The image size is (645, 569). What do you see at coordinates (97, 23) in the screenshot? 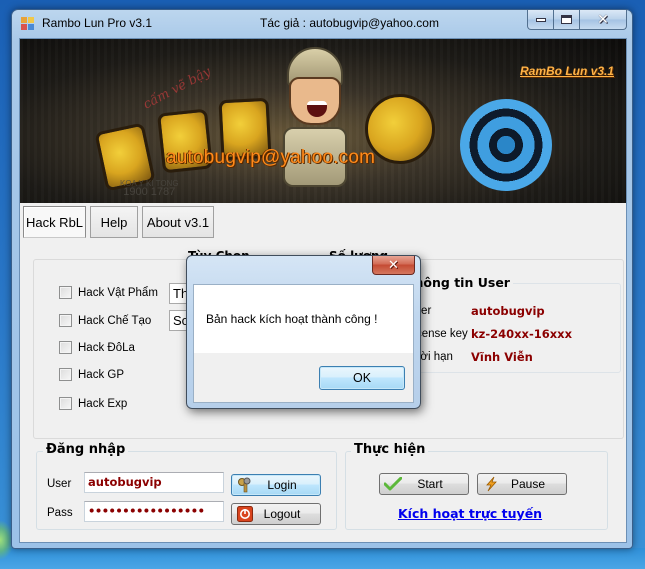
I see `window-title: Rambo Lun Pro v3.1` at bounding box center [97, 23].